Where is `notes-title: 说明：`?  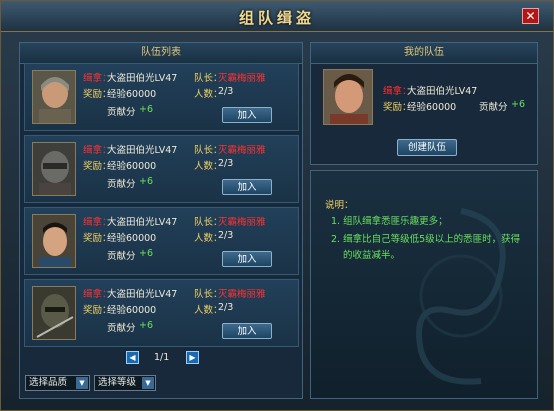
notes-title: 说明： is located at coordinates (339, 205).